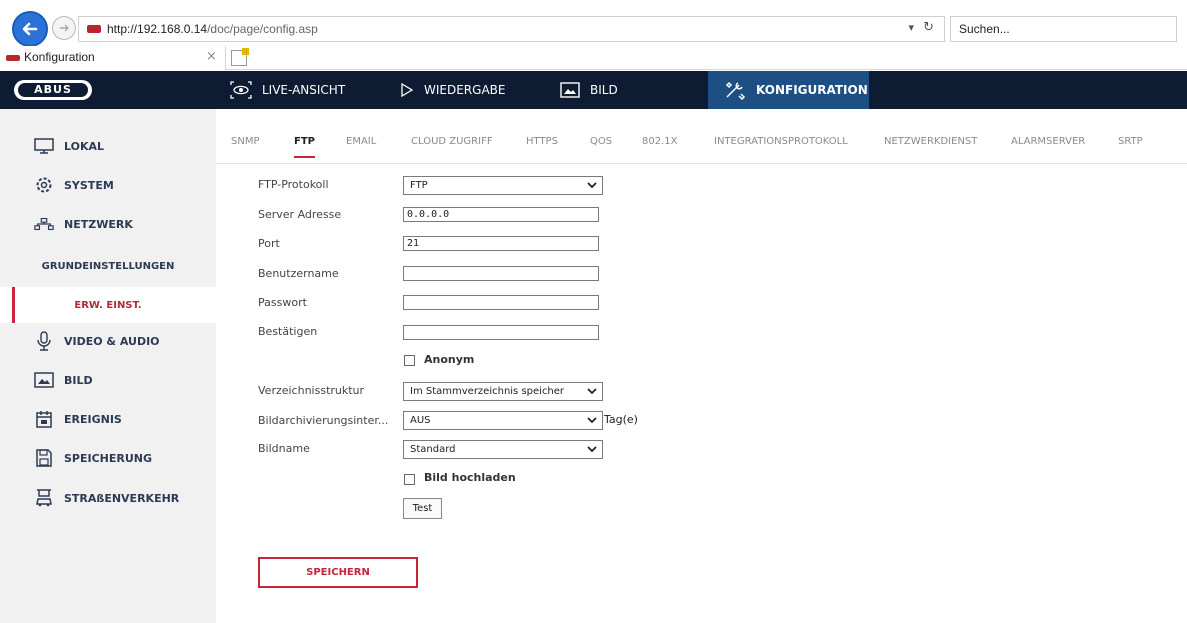 This screenshot has width=1187, height=623. Describe the element at coordinates (113, 58) in the screenshot. I see `browser-tab: Konfiguration ×` at that location.